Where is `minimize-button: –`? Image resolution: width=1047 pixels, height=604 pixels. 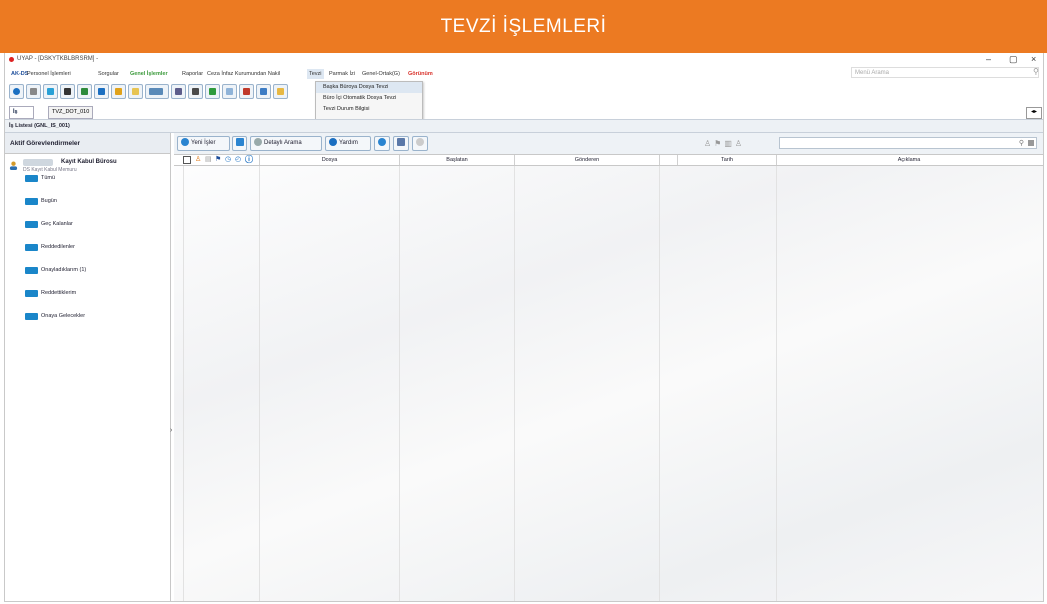
minimize-button: – is located at coordinates (988, 59).